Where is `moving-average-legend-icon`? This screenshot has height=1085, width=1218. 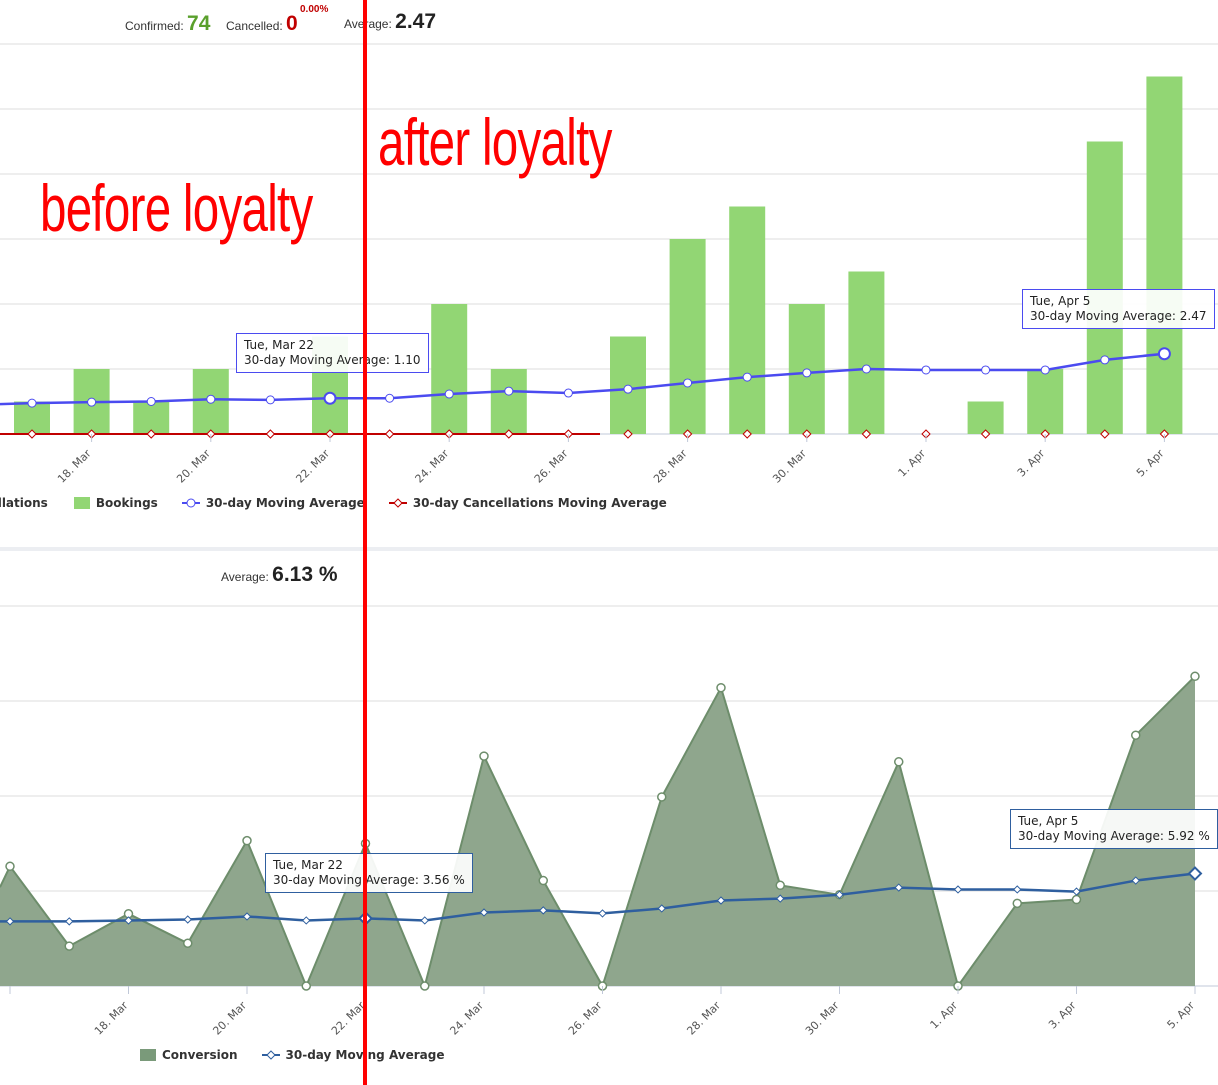 moving-average-legend-icon is located at coordinates (190, 503).